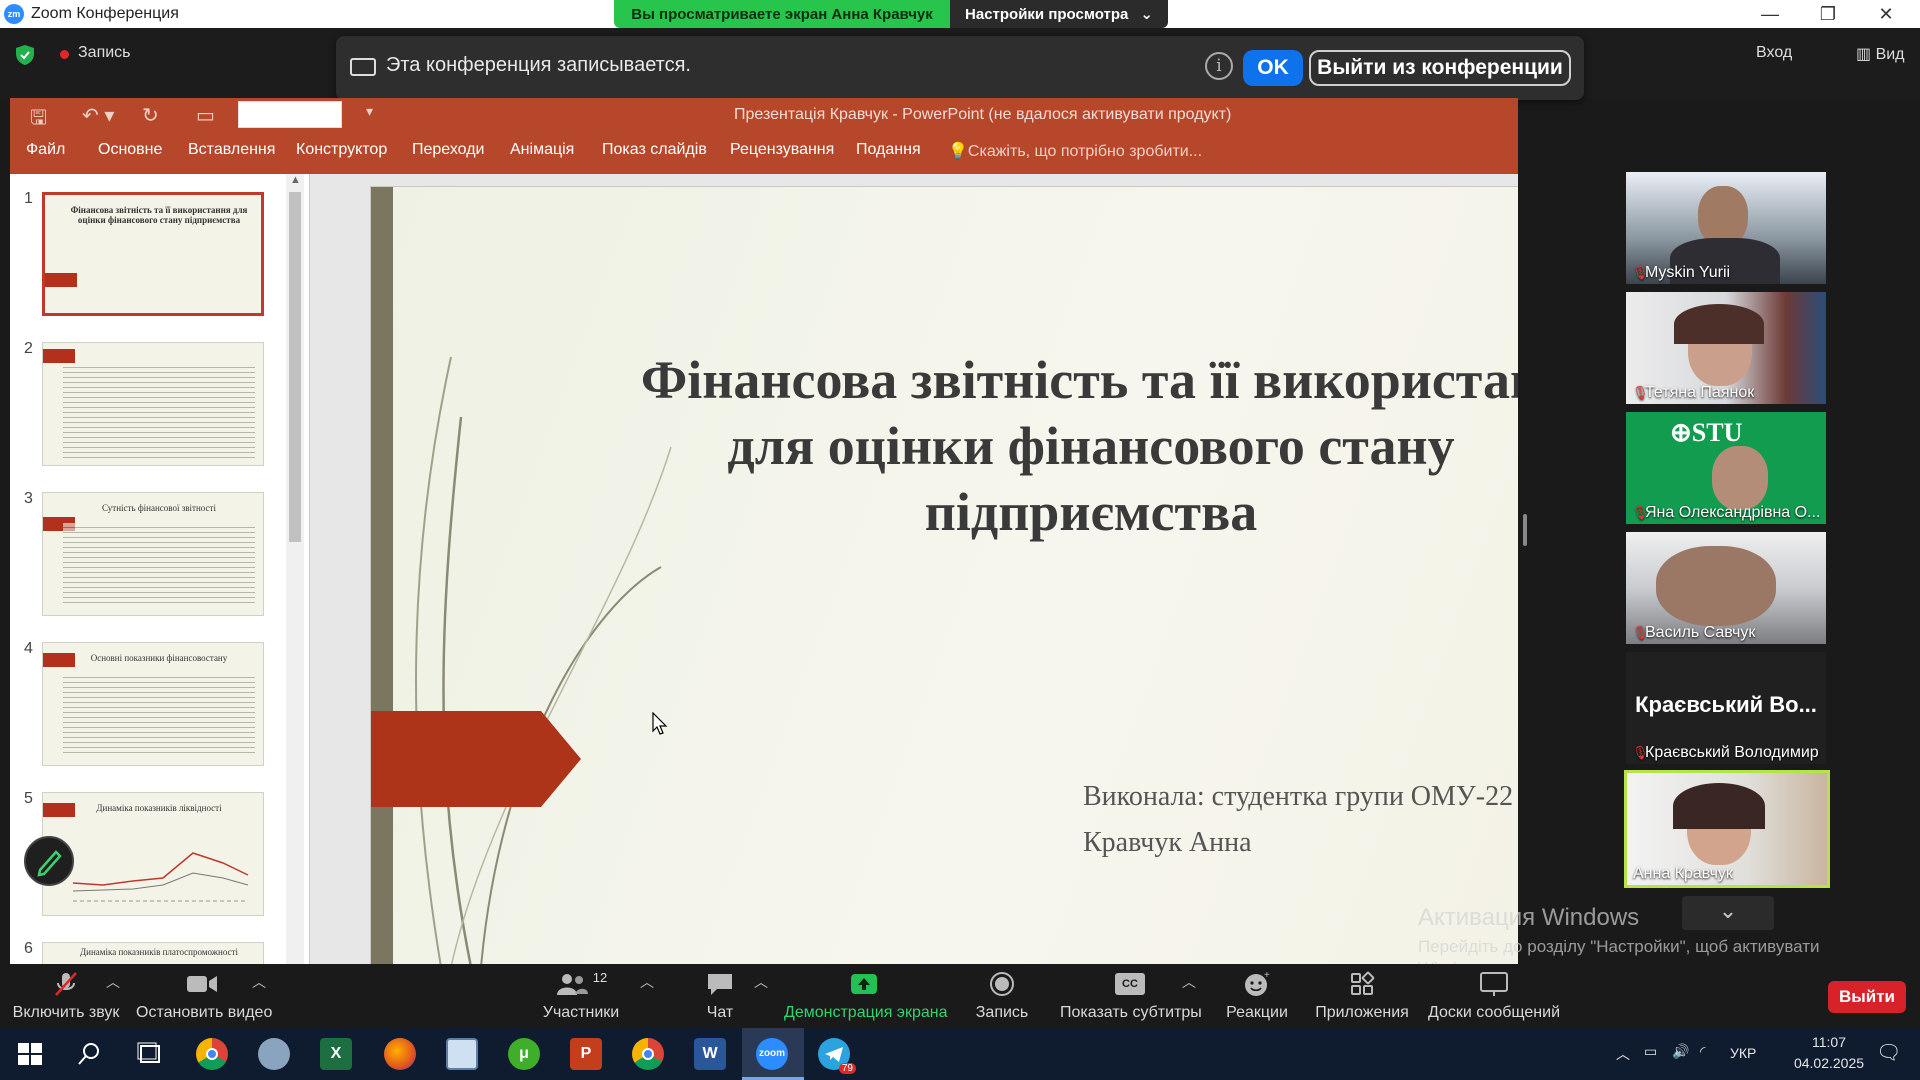 Image resolution: width=1920 pixels, height=1080 pixels. I want to click on leave-button: Выйти, so click(1867, 997).